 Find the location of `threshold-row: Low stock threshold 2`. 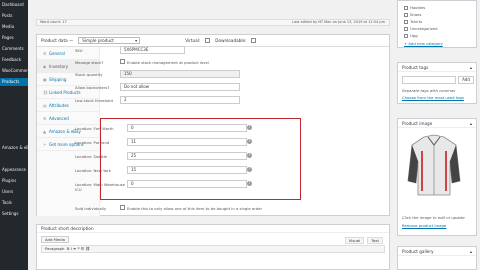

threshold-row: Low stock threshold 2 is located at coordinates (210, 101).